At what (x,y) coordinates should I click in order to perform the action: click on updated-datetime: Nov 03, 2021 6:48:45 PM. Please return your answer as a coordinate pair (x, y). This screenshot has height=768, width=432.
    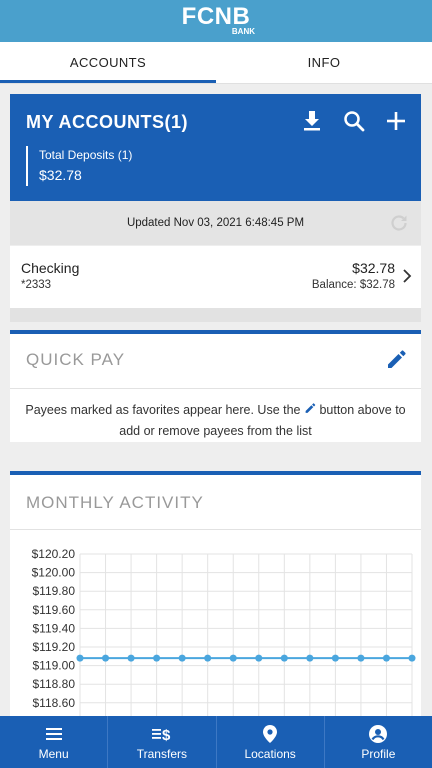
    Looking at the image, I should click on (239, 223).